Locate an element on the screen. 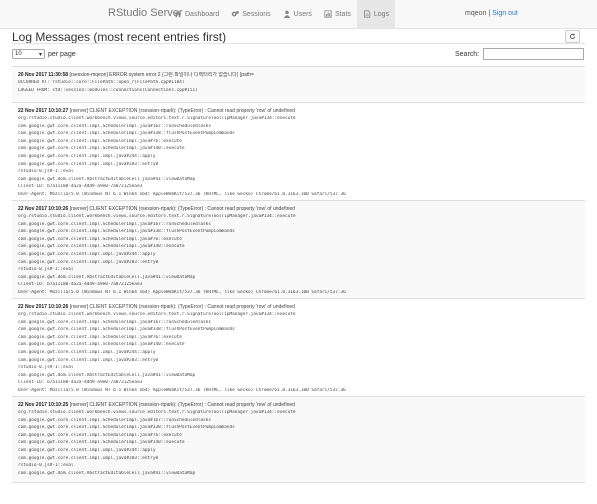 This screenshot has width=597, height=504. user-menu: mqeon | Sign out is located at coordinates (491, 13).